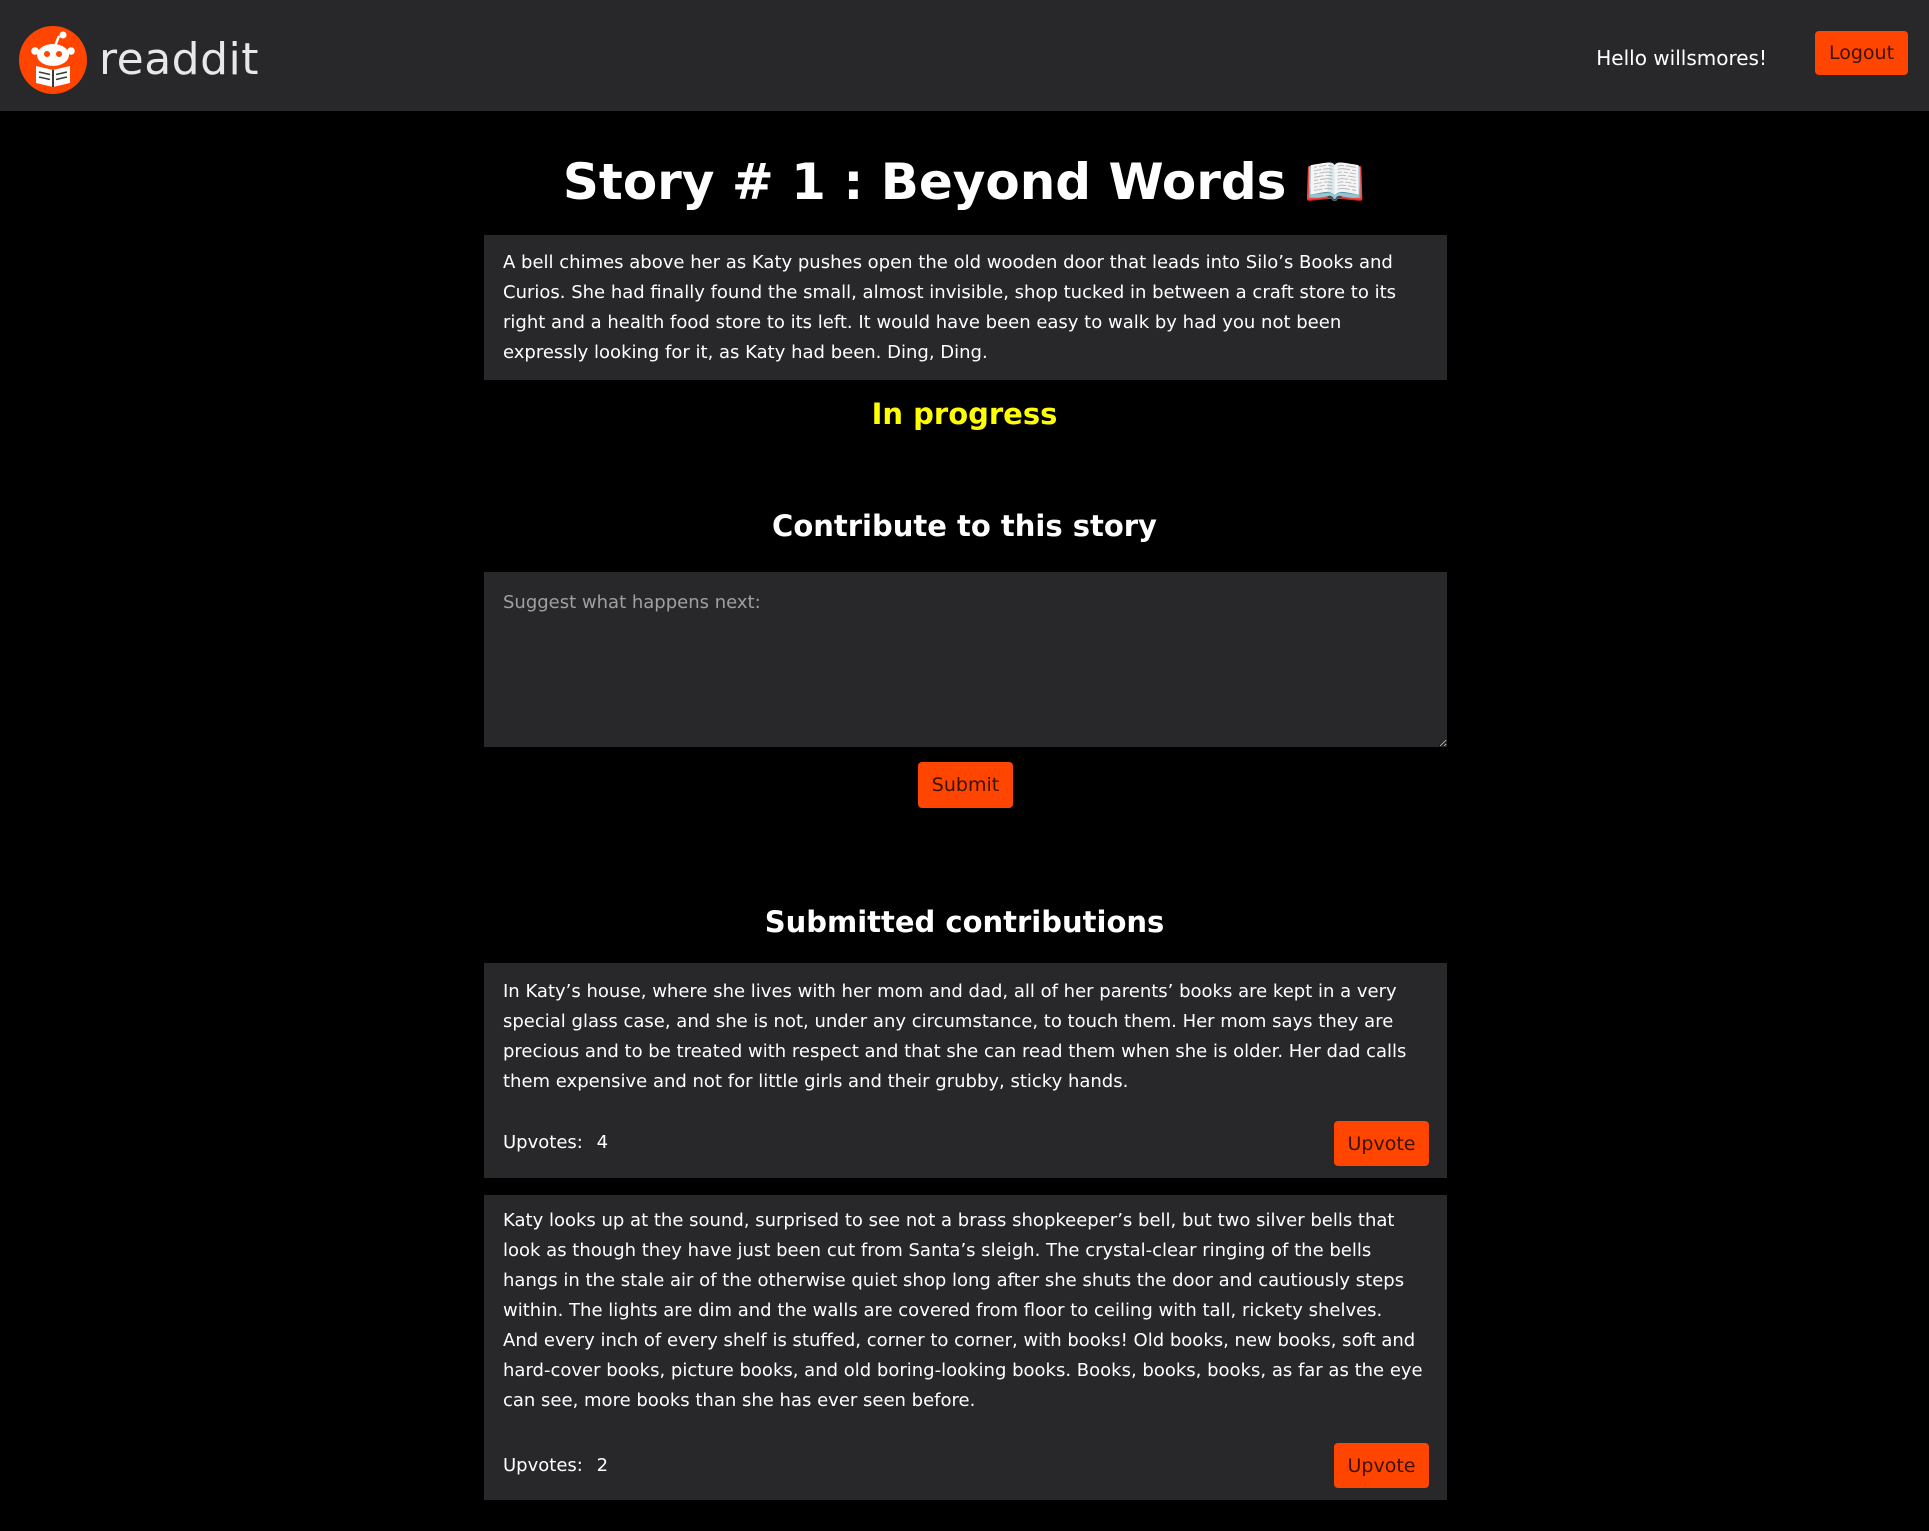 The width and height of the screenshot is (1929, 1531). What do you see at coordinates (602, 1142) in the screenshot?
I see `upvote-count: 4` at bounding box center [602, 1142].